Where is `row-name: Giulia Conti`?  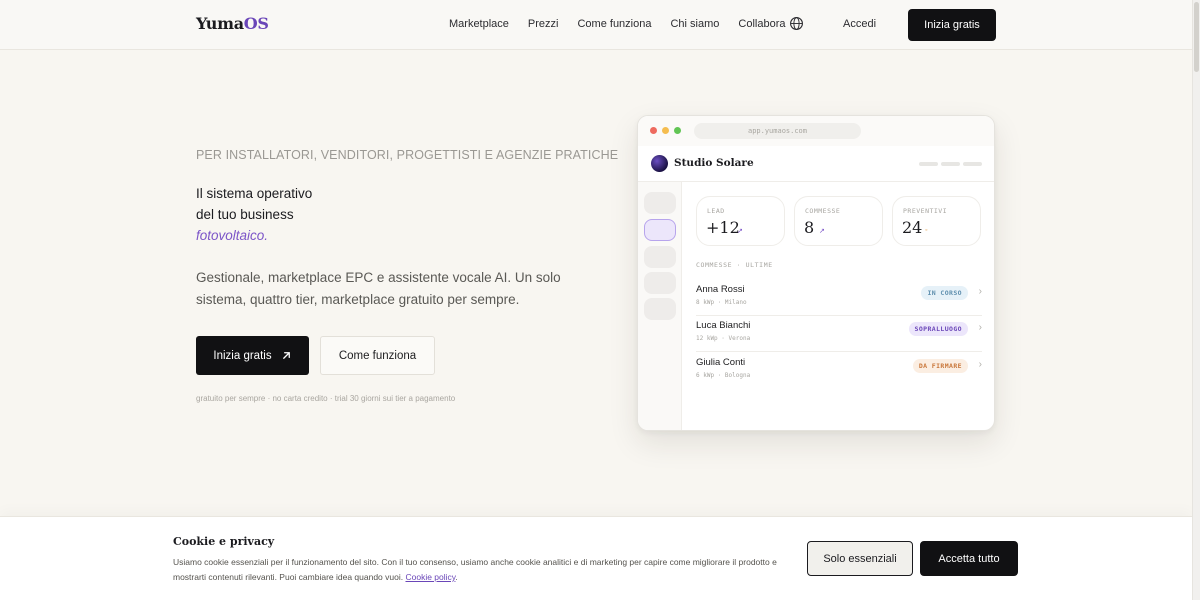 row-name: Giulia Conti is located at coordinates (721, 362).